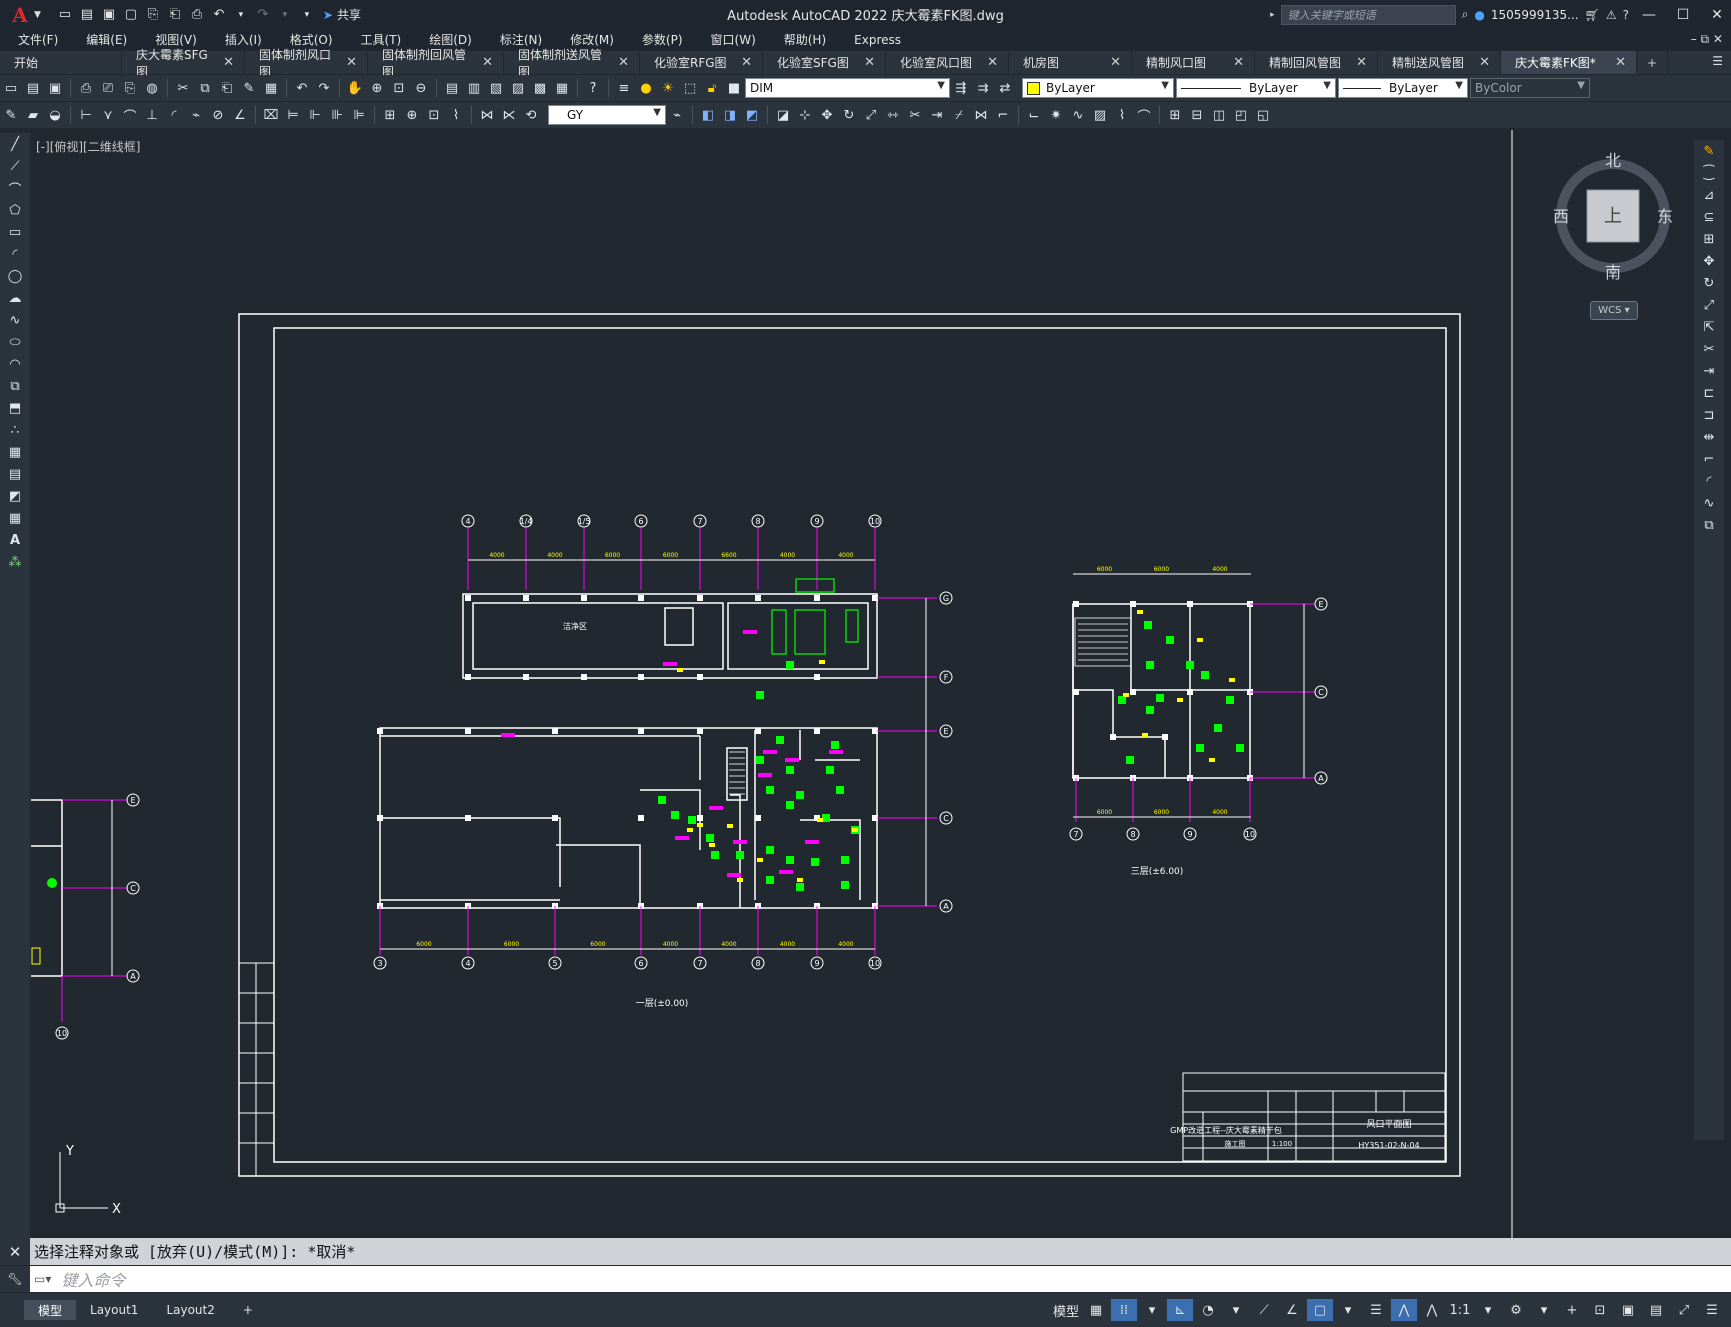 The width and height of the screenshot is (1731, 1327). Describe the element at coordinates (15, 298) in the screenshot. I see `revision-cloud-icon: ☁︎` at that location.